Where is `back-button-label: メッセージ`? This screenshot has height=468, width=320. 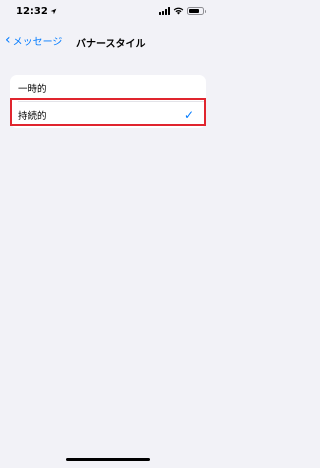
back-button-label: メッセージ is located at coordinates (37, 42).